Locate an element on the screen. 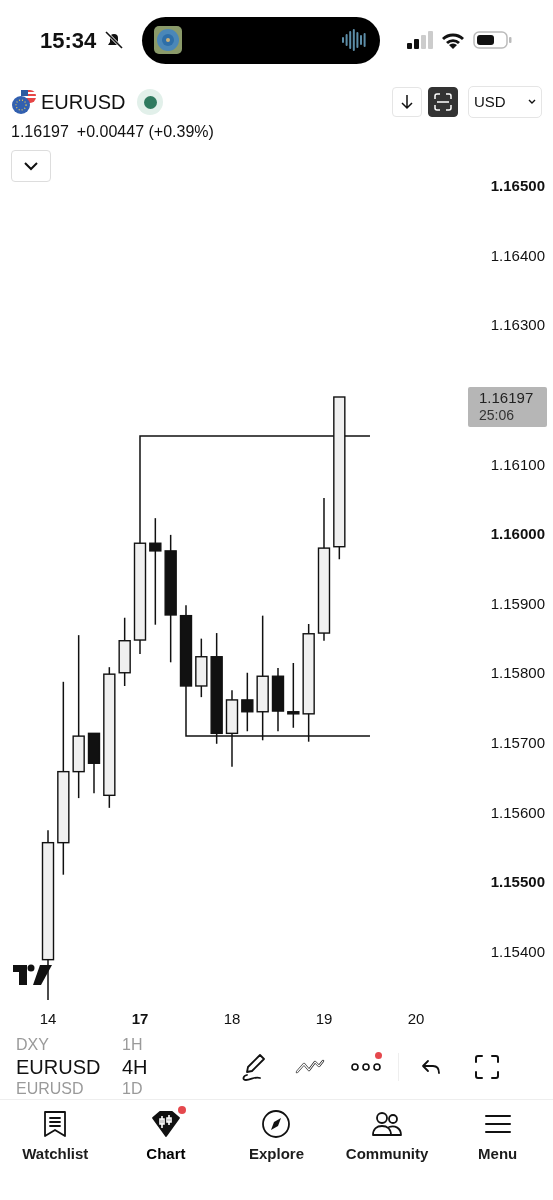 The image size is (553, 1200). last-price: 1.16197 is located at coordinates (40, 132).